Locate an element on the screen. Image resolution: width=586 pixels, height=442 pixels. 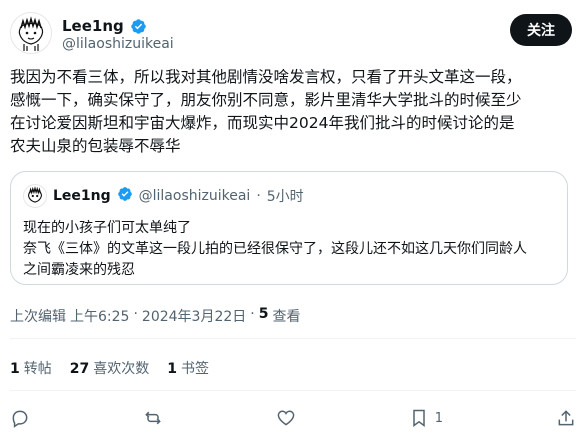
action-bar: 1 is located at coordinates (293, 418).